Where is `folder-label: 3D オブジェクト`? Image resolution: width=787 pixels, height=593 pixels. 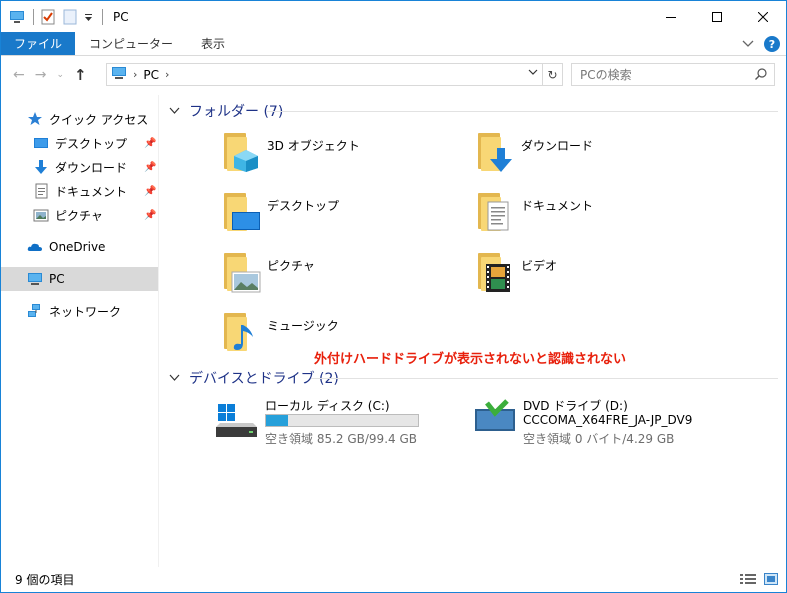 folder-label: 3D オブジェクト is located at coordinates (313, 146).